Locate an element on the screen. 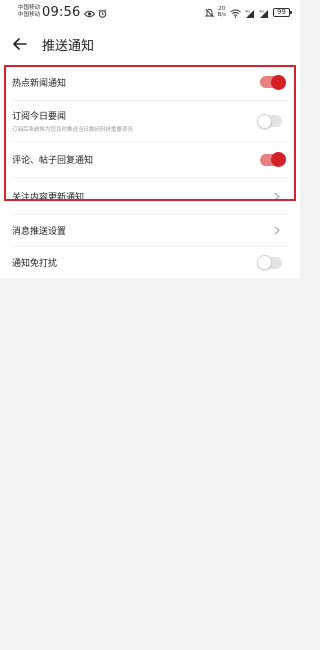 The height and width of the screenshot is (650, 320). carrier-2: 中国移动 is located at coordinates (29, 15).